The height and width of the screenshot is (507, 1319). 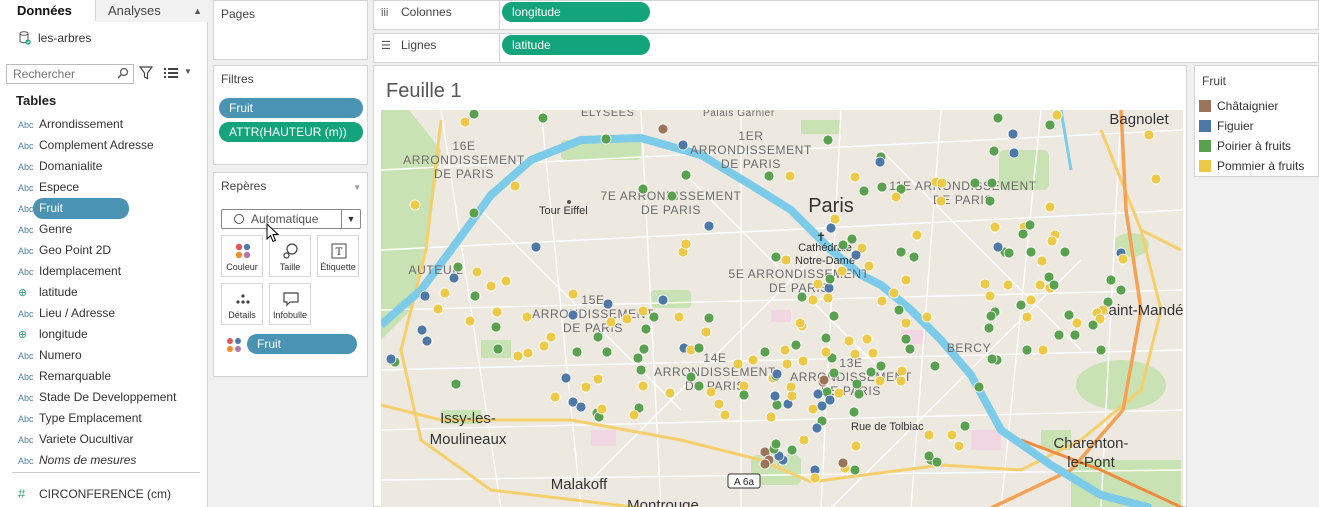 I want to click on pages-card: Pages, so click(x=290, y=30).